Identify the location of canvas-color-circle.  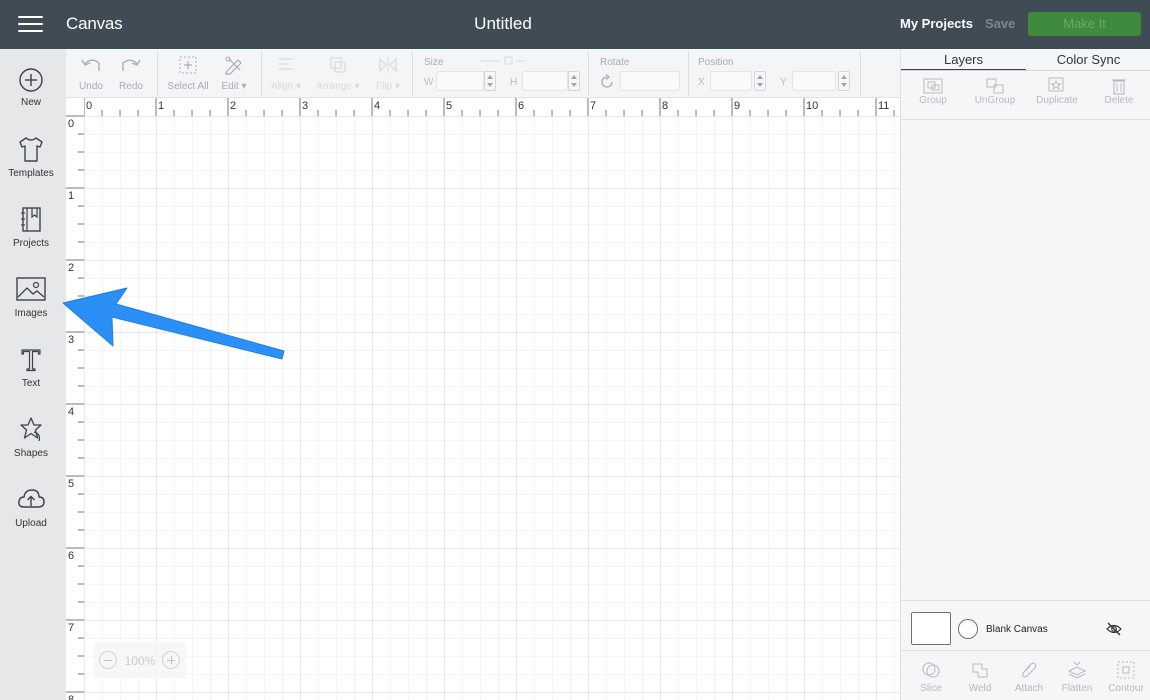
(968, 629).